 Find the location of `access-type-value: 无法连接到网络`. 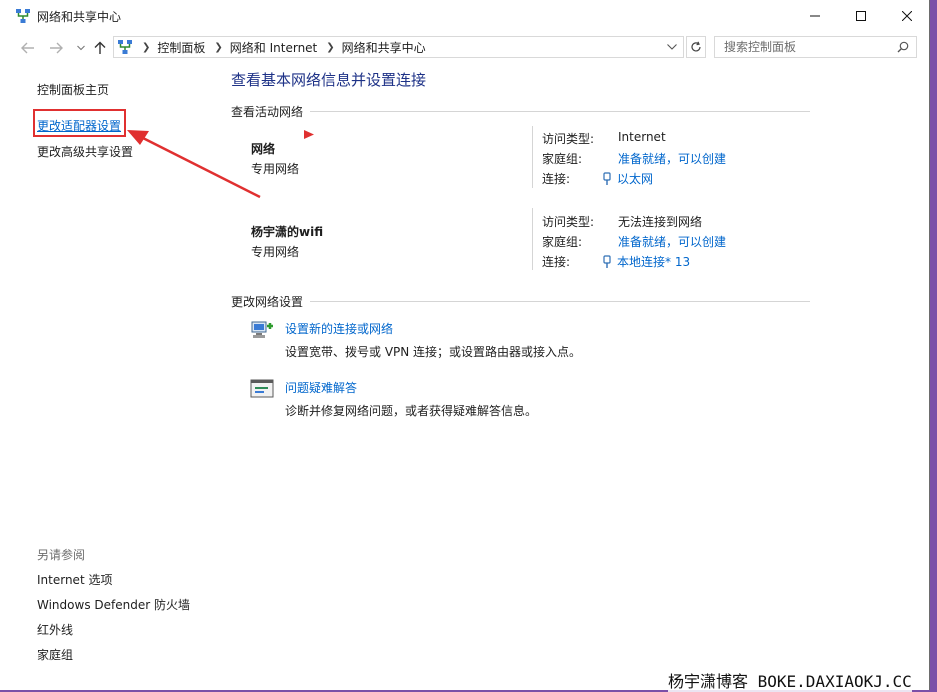

access-type-value: 无法连接到网络 is located at coordinates (660, 222).